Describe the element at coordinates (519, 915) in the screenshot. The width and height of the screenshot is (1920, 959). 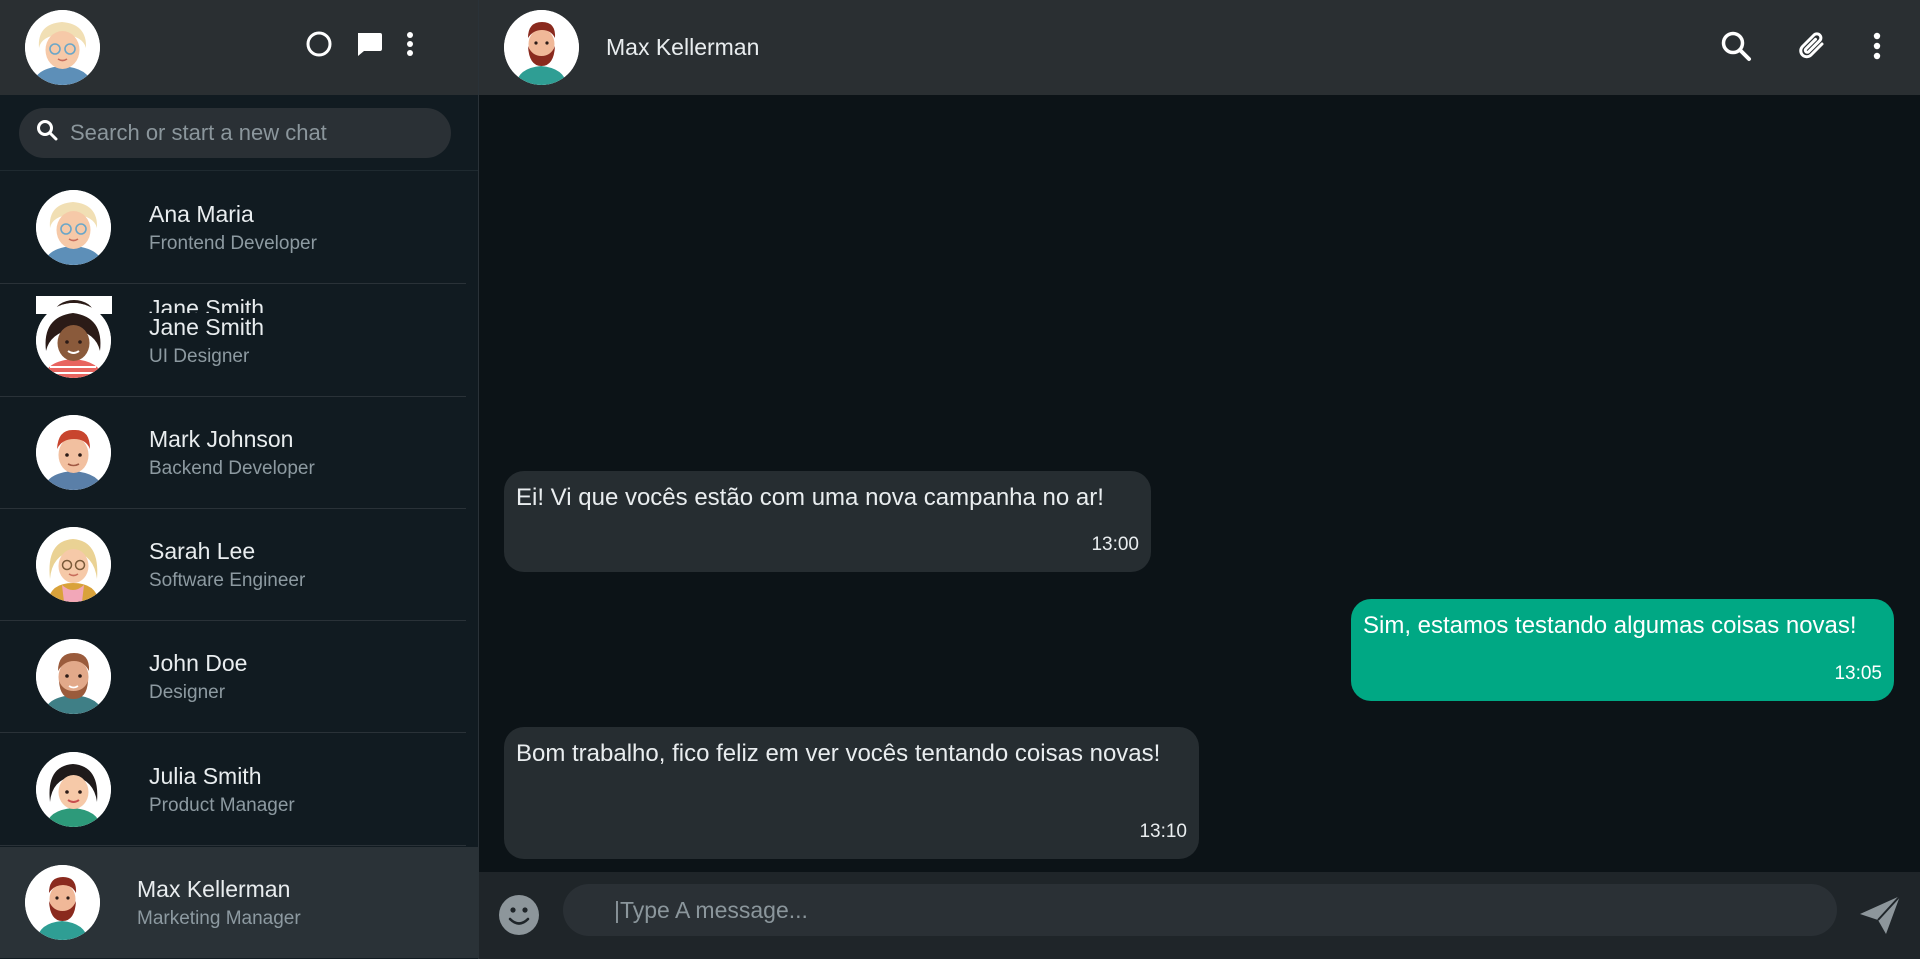
I see `emoji-icon` at that location.